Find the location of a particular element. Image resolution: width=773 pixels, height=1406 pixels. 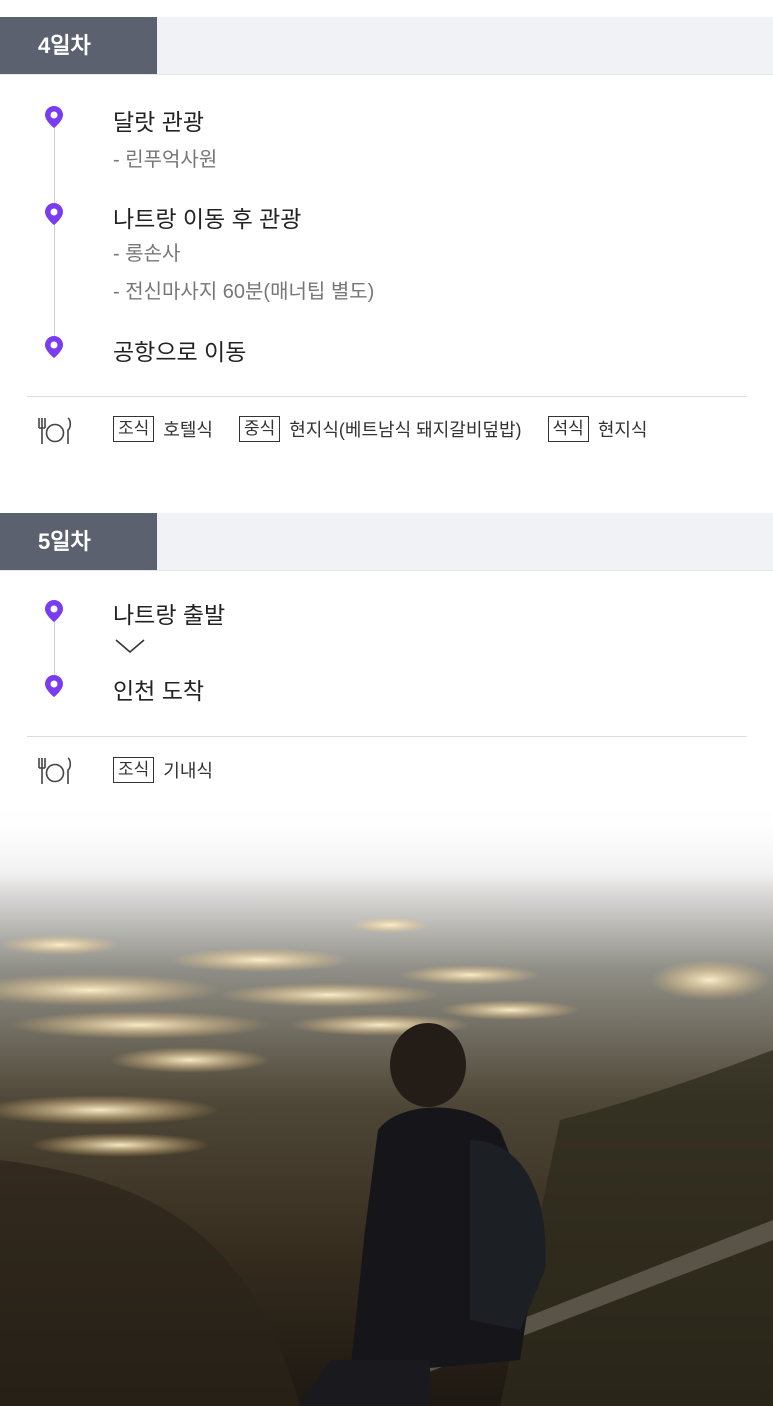

stop-detail: - 롱손사 is located at coordinates (147, 254).